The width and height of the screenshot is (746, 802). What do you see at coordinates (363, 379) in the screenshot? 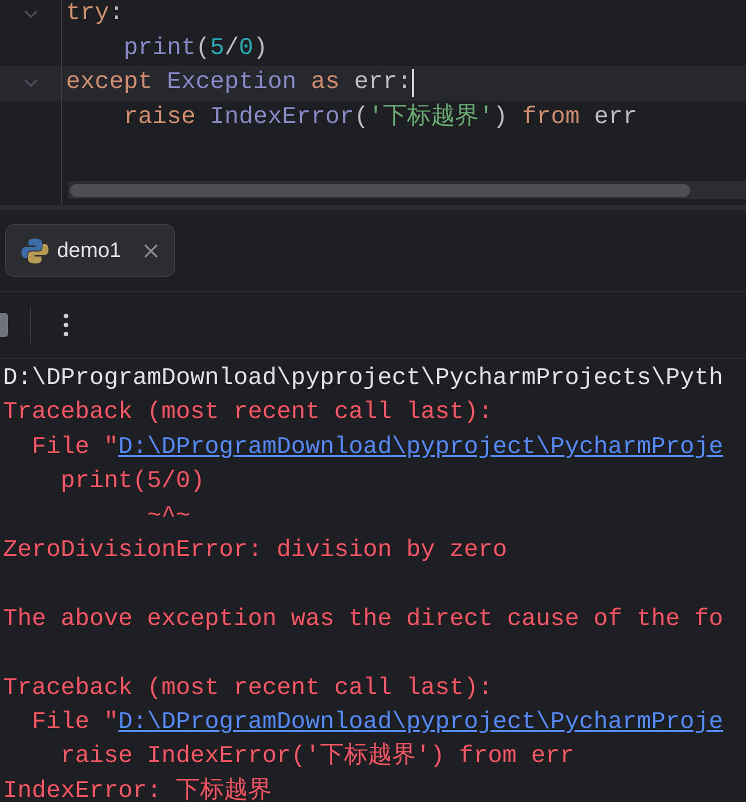
I see `console-line: D:\DProgramDownload\pyproject\PycharmProjects\Pyth` at bounding box center [363, 379].